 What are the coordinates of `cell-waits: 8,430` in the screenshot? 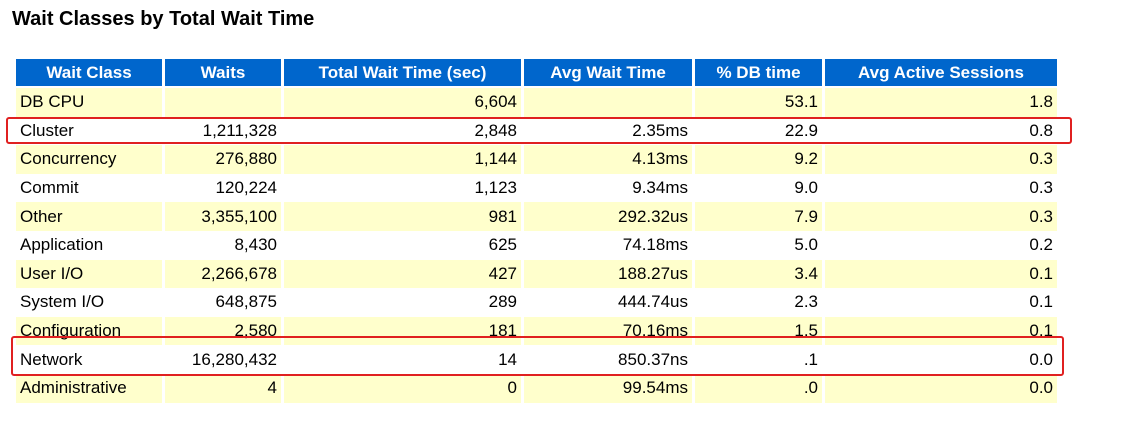 It's located at (223, 245).